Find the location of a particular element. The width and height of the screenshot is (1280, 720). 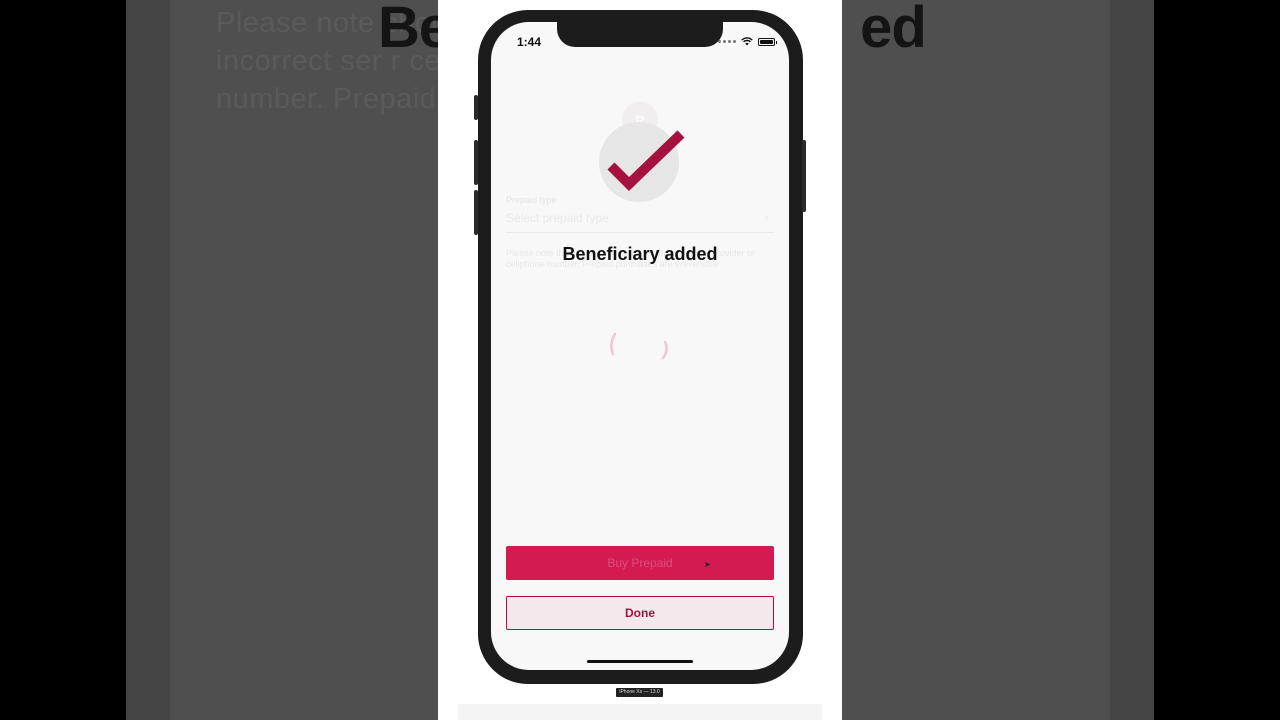

volume-up-button is located at coordinates (476, 162).